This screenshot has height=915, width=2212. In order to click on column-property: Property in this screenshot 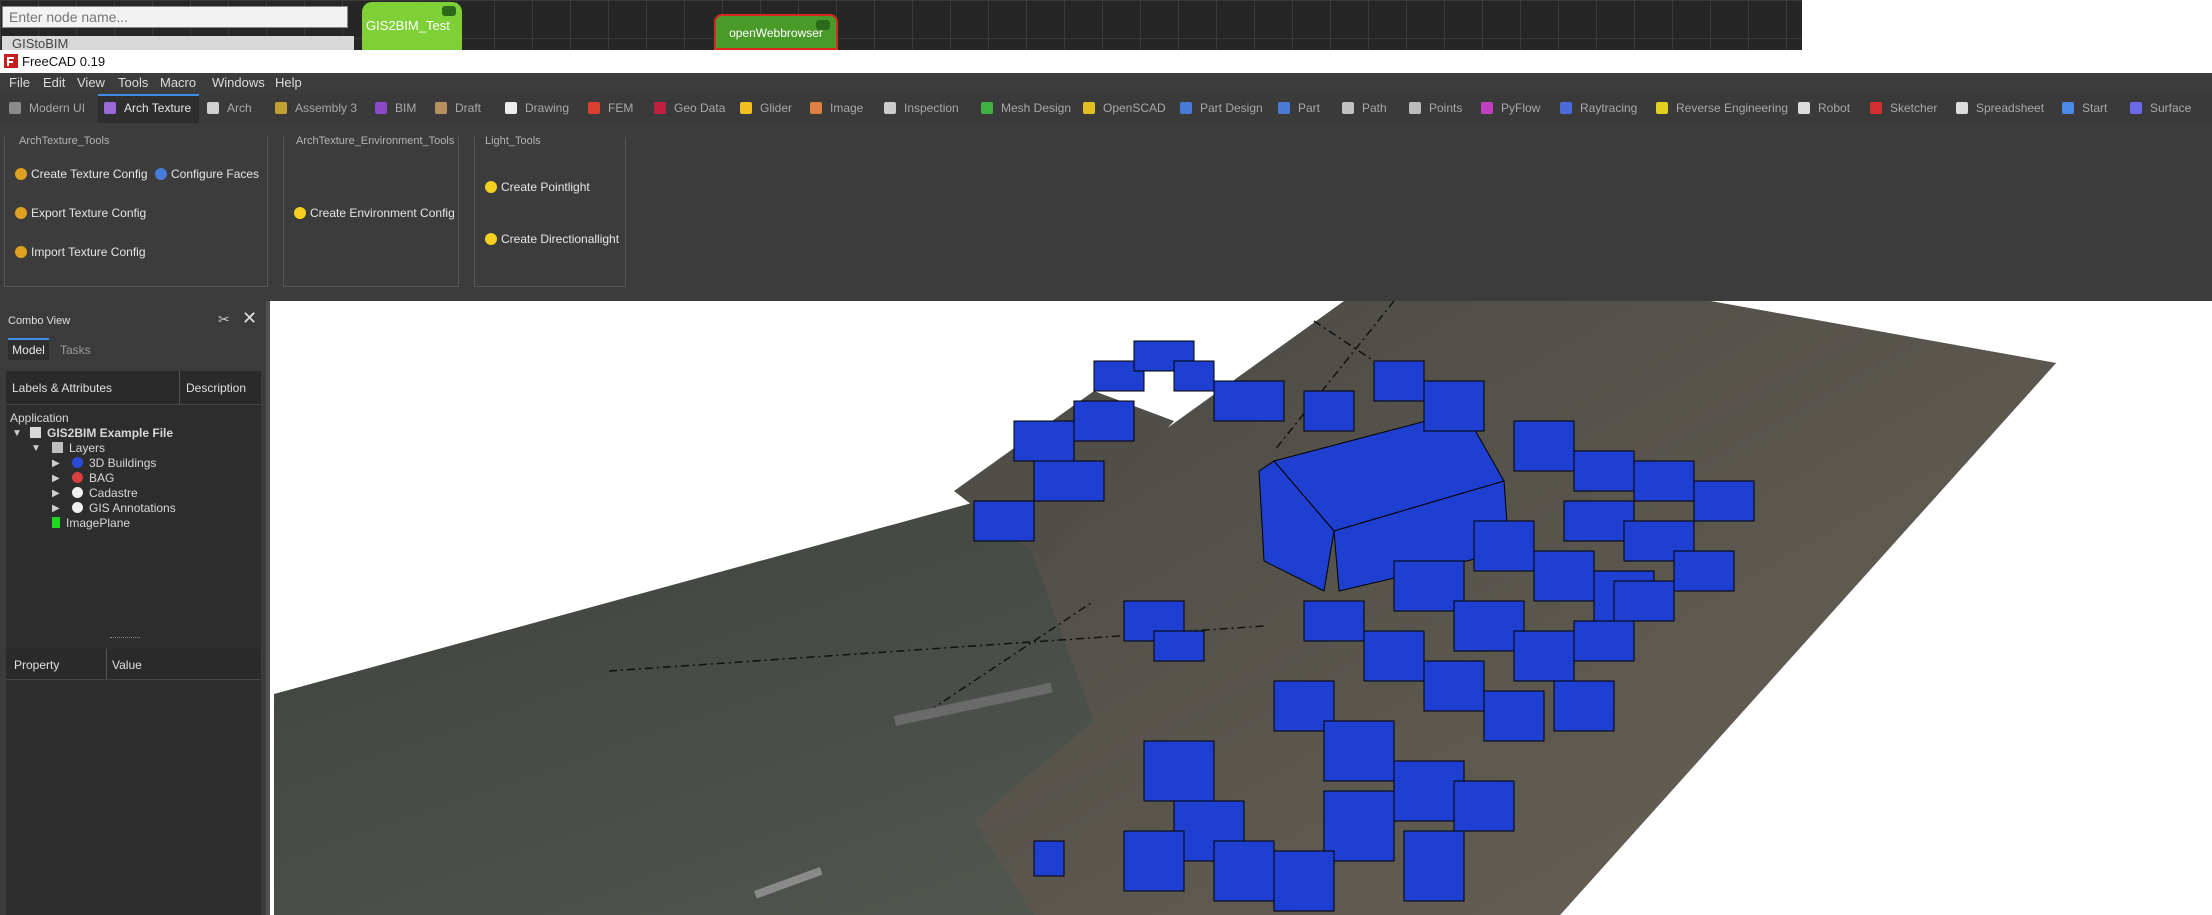, I will do `click(36, 665)`.